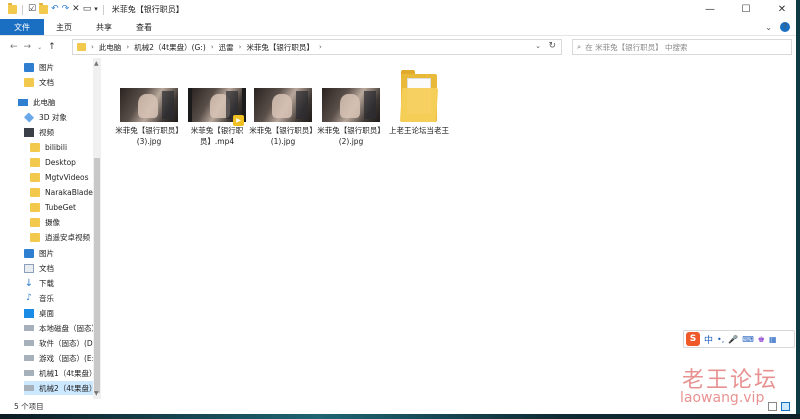  Describe the element at coordinates (62, 298) in the screenshot. I see `nav-item-music: ♪ 音乐` at that location.